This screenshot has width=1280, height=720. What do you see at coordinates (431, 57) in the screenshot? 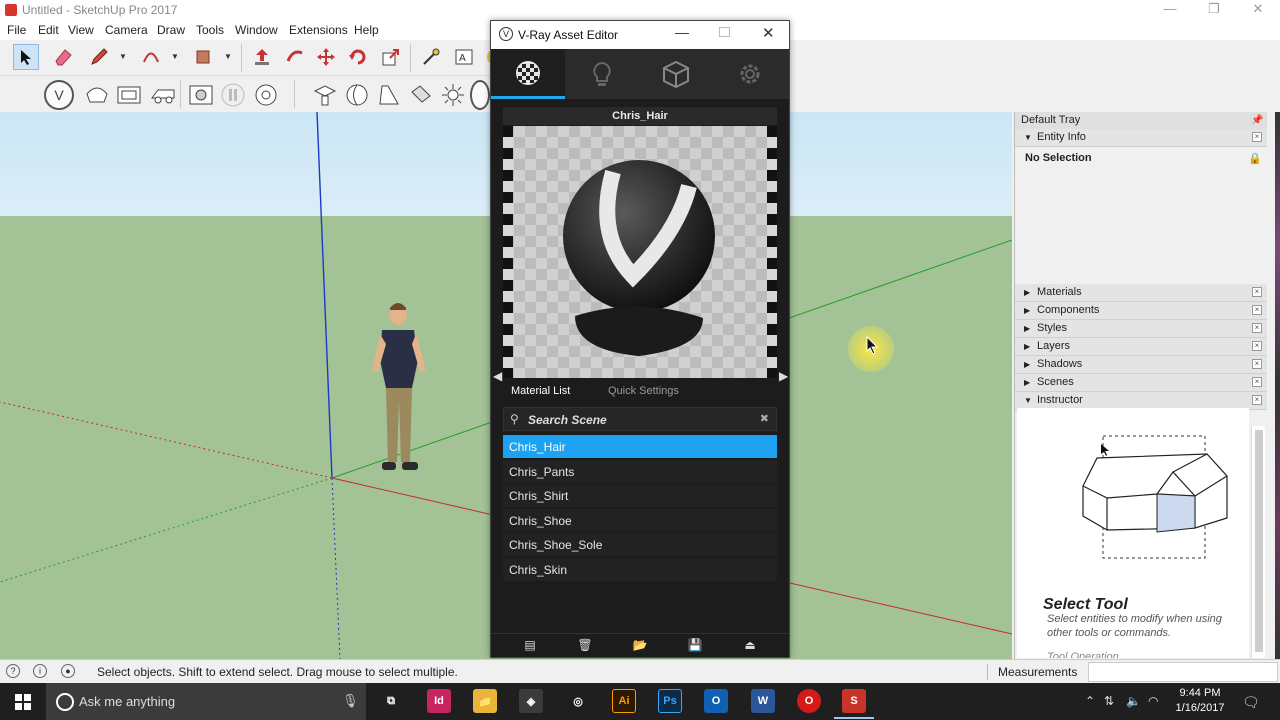
I see `tape-measure-icon` at bounding box center [431, 57].